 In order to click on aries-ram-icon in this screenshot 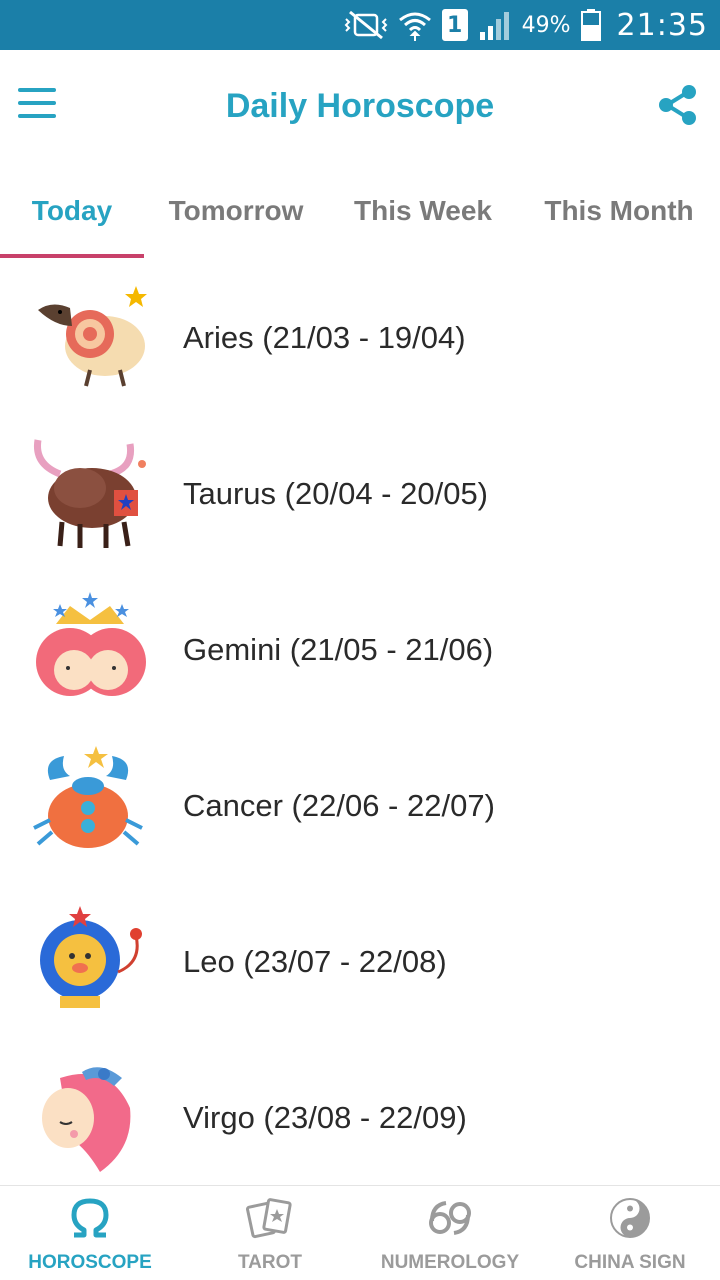, I will do `click(90, 338)`.